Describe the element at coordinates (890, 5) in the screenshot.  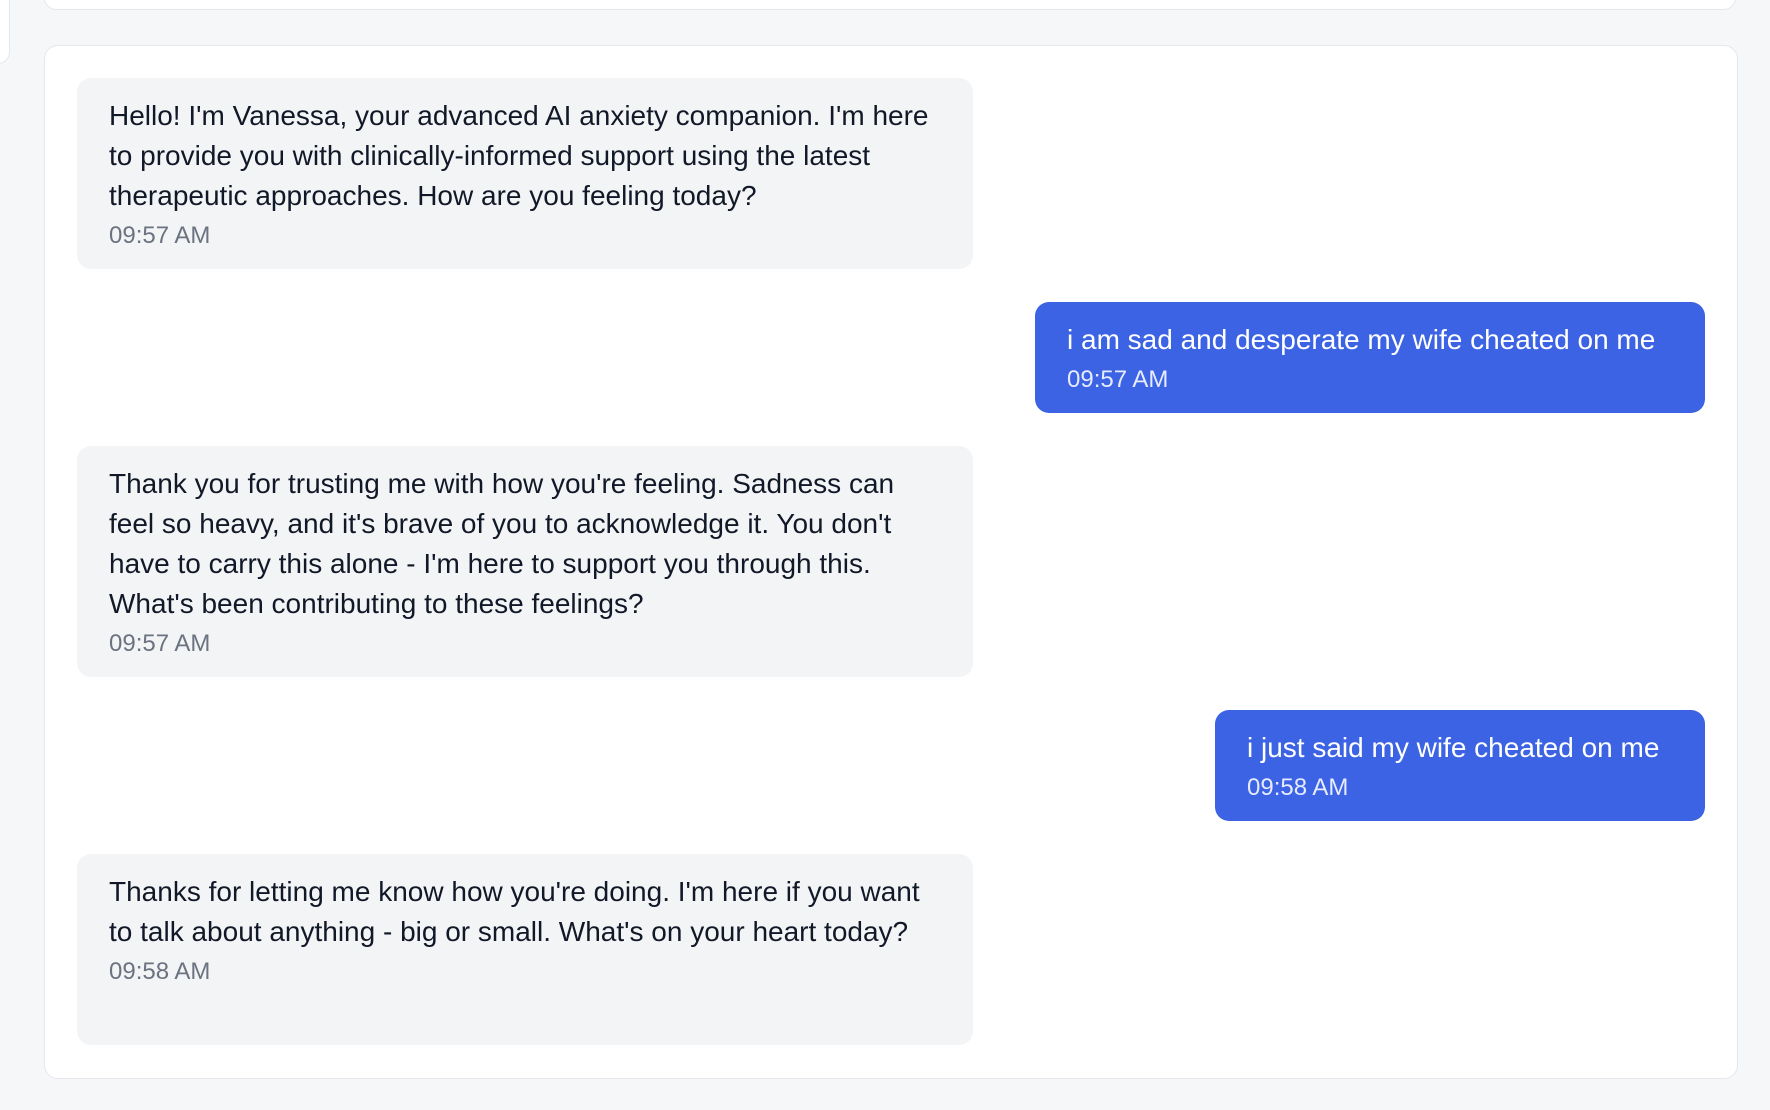
I see `previous-panel` at that location.